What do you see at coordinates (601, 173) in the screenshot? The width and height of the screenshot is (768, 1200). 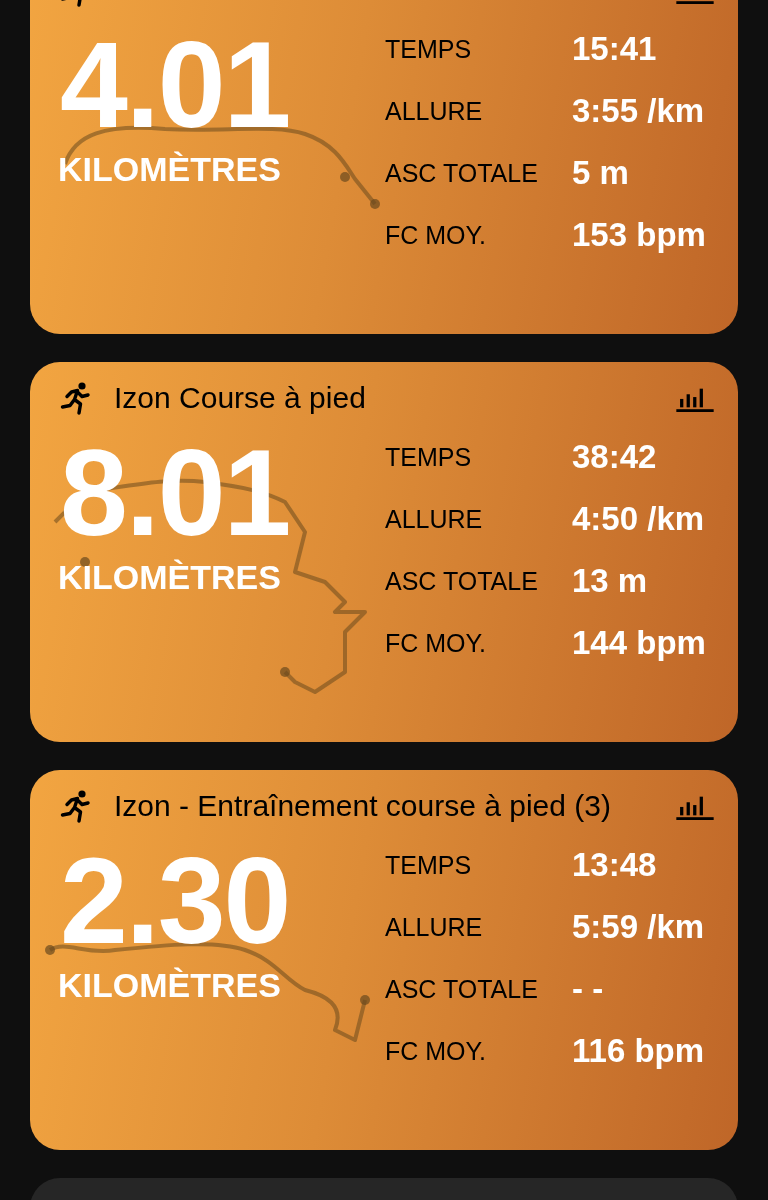 I see `stat-value: 5 m` at bounding box center [601, 173].